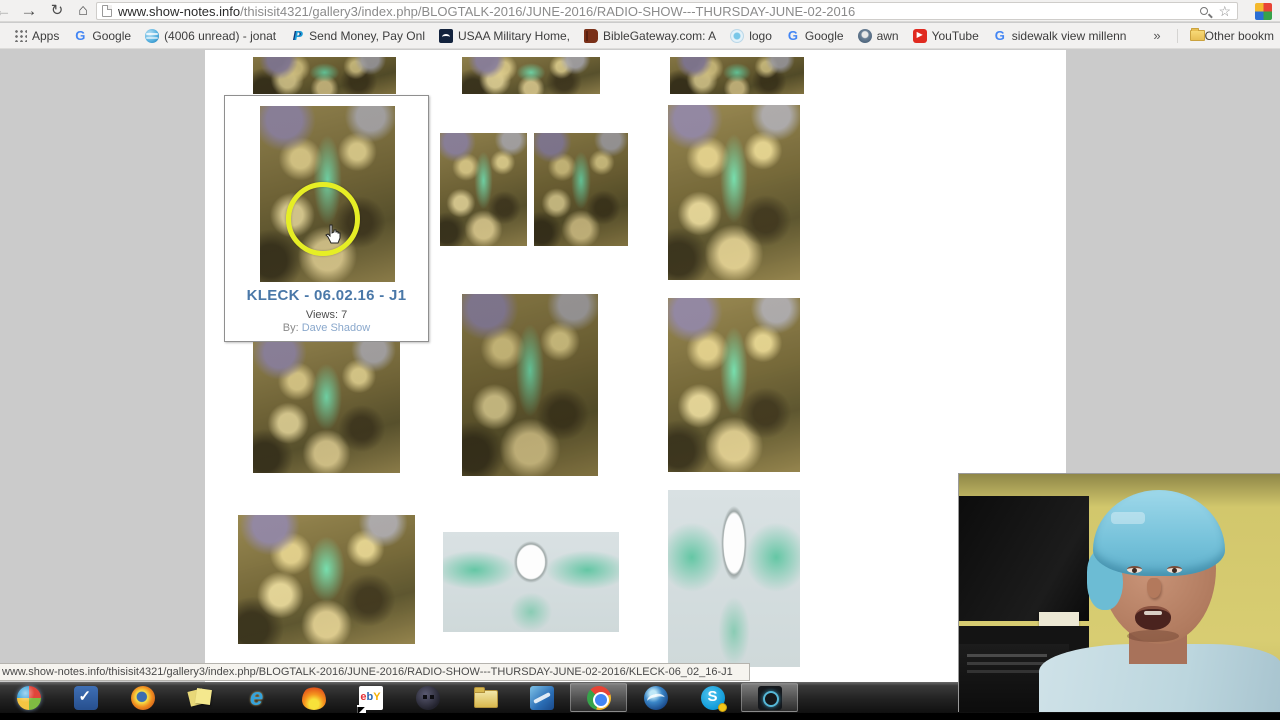 The image size is (1280, 720). Describe the element at coordinates (722, 707) in the screenshot. I see `skype-status-dot` at that location.